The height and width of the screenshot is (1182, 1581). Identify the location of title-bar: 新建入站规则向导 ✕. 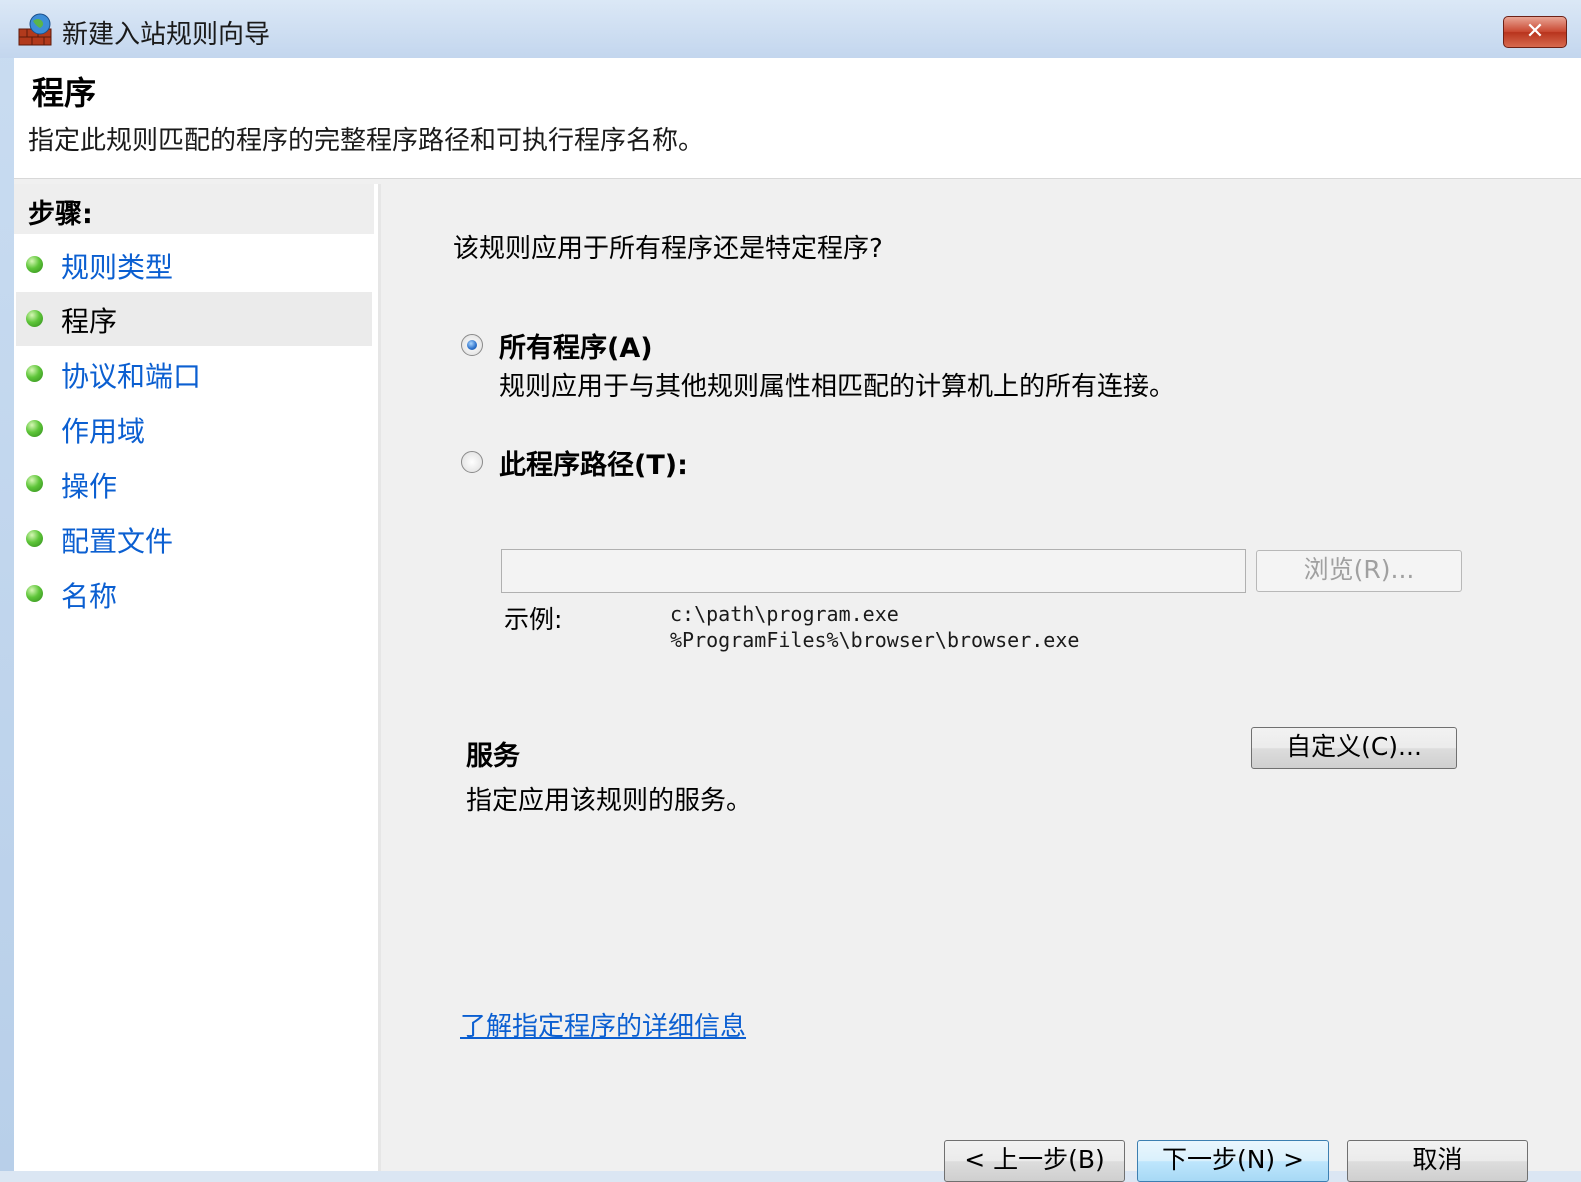
(790, 29).